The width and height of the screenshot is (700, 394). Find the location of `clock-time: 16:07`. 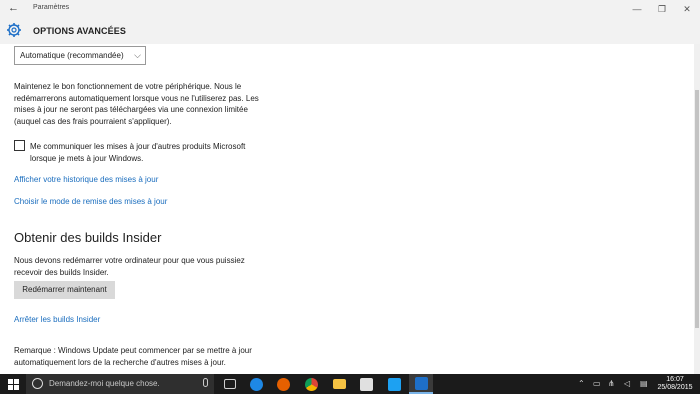

clock-time: 16:07 is located at coordinates (675, 379).